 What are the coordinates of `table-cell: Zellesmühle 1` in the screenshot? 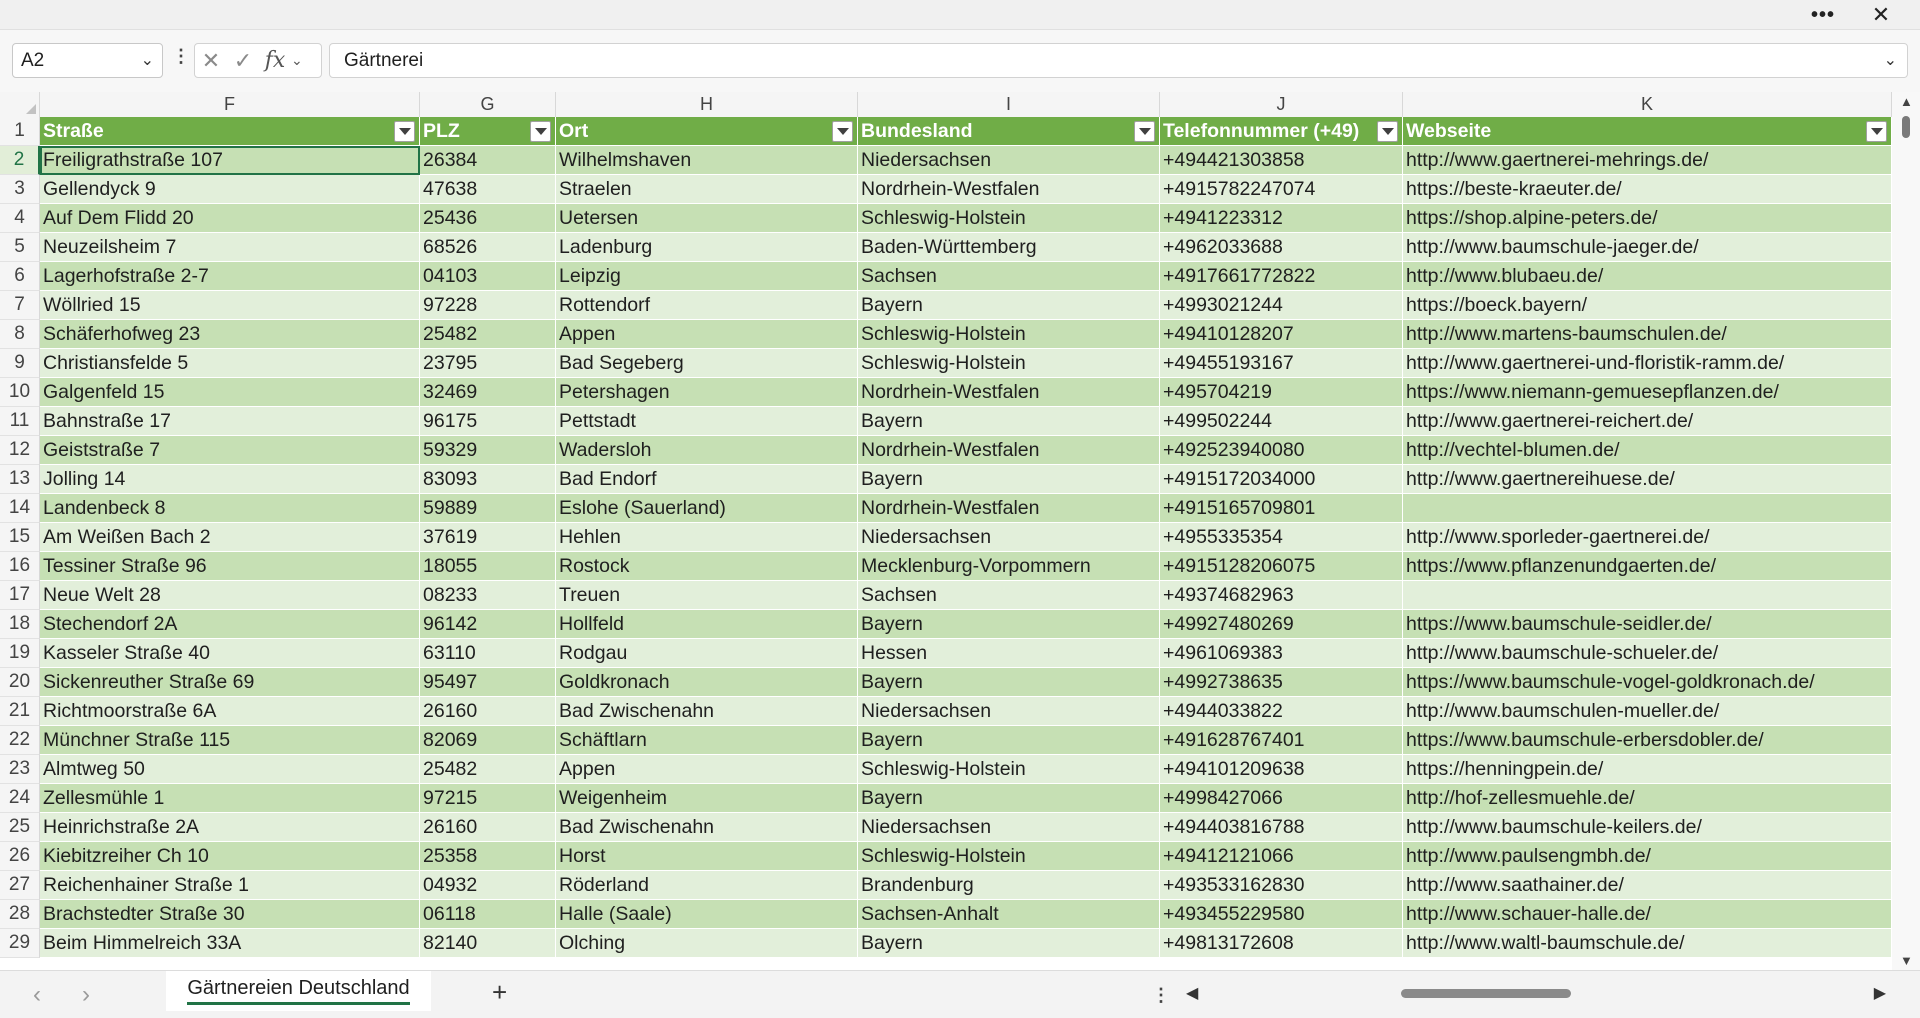 It's located at (230, 798).